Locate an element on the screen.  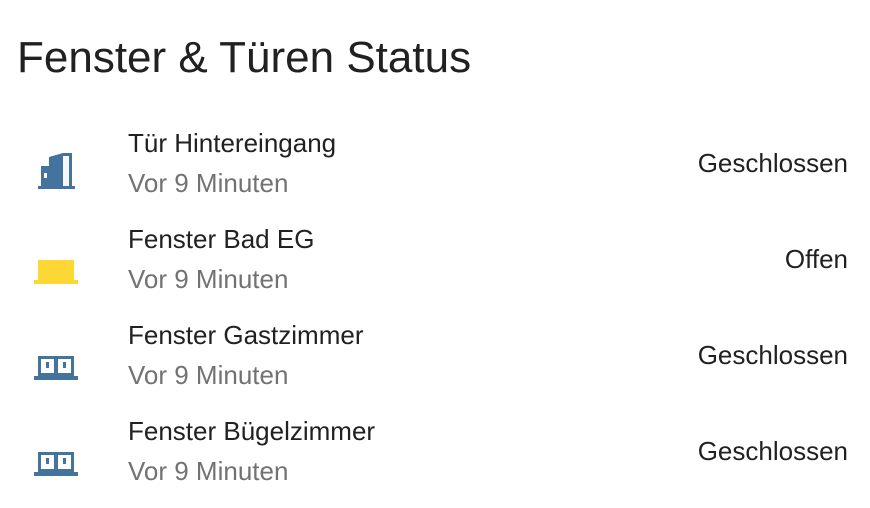
door-closed-icon is located at coordinates (56, 170).